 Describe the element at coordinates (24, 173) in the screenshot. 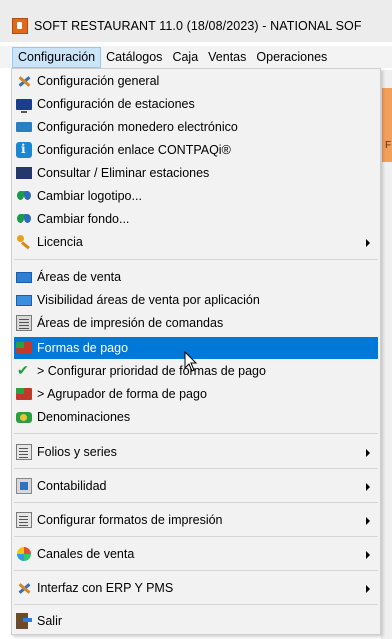

I see `stations-icon` at that location.